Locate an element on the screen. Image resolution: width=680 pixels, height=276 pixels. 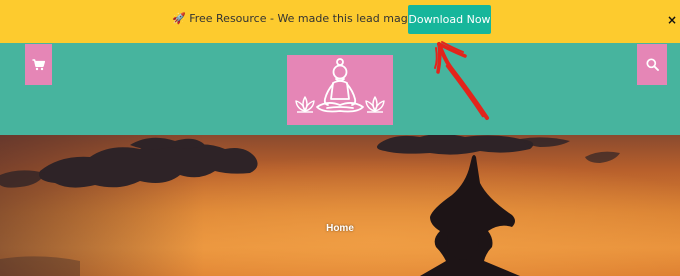
close-notice-button: × is located at coordinates (672, 20).